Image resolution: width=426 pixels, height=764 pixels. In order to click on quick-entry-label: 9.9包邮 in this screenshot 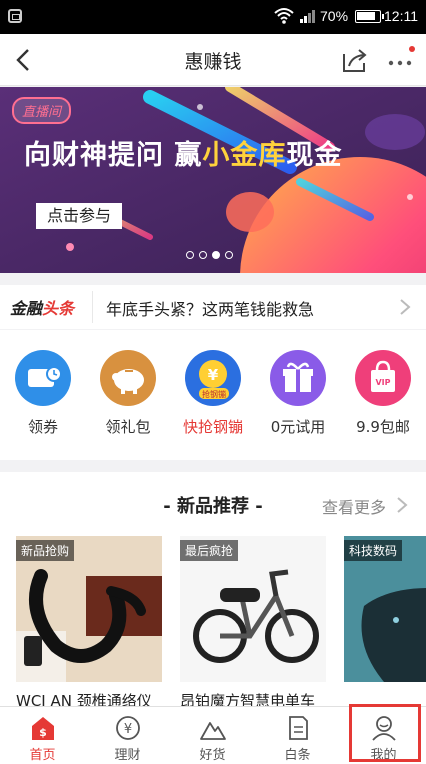, I will do `click(383, 427)`.